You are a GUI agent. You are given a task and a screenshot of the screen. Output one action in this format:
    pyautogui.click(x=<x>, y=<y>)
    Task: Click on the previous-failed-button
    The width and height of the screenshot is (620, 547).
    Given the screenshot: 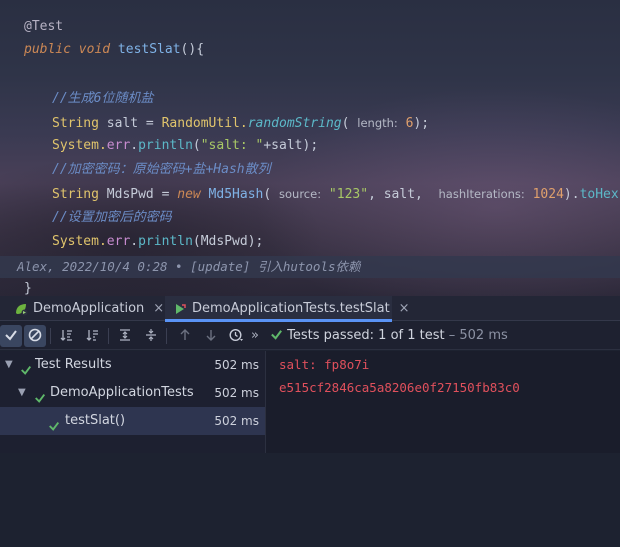 What is the action you would take?
    pyautogui.click(x=185, y=336)
    